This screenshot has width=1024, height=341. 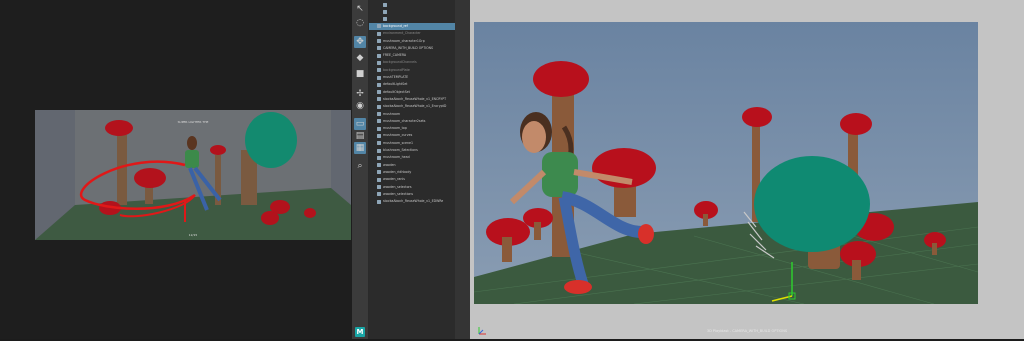 What do you see at coordinates (396, 77) in the screenshot?
I see `outliner-item-label: mushTEMPLATE` at bounding box center [396, 77].